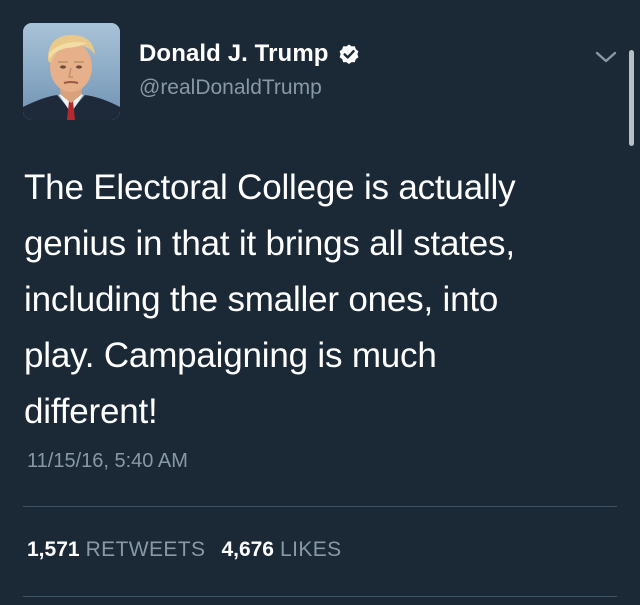  I want to click on tweet-text-line: including the smaller ones, into, so click(261, 299).